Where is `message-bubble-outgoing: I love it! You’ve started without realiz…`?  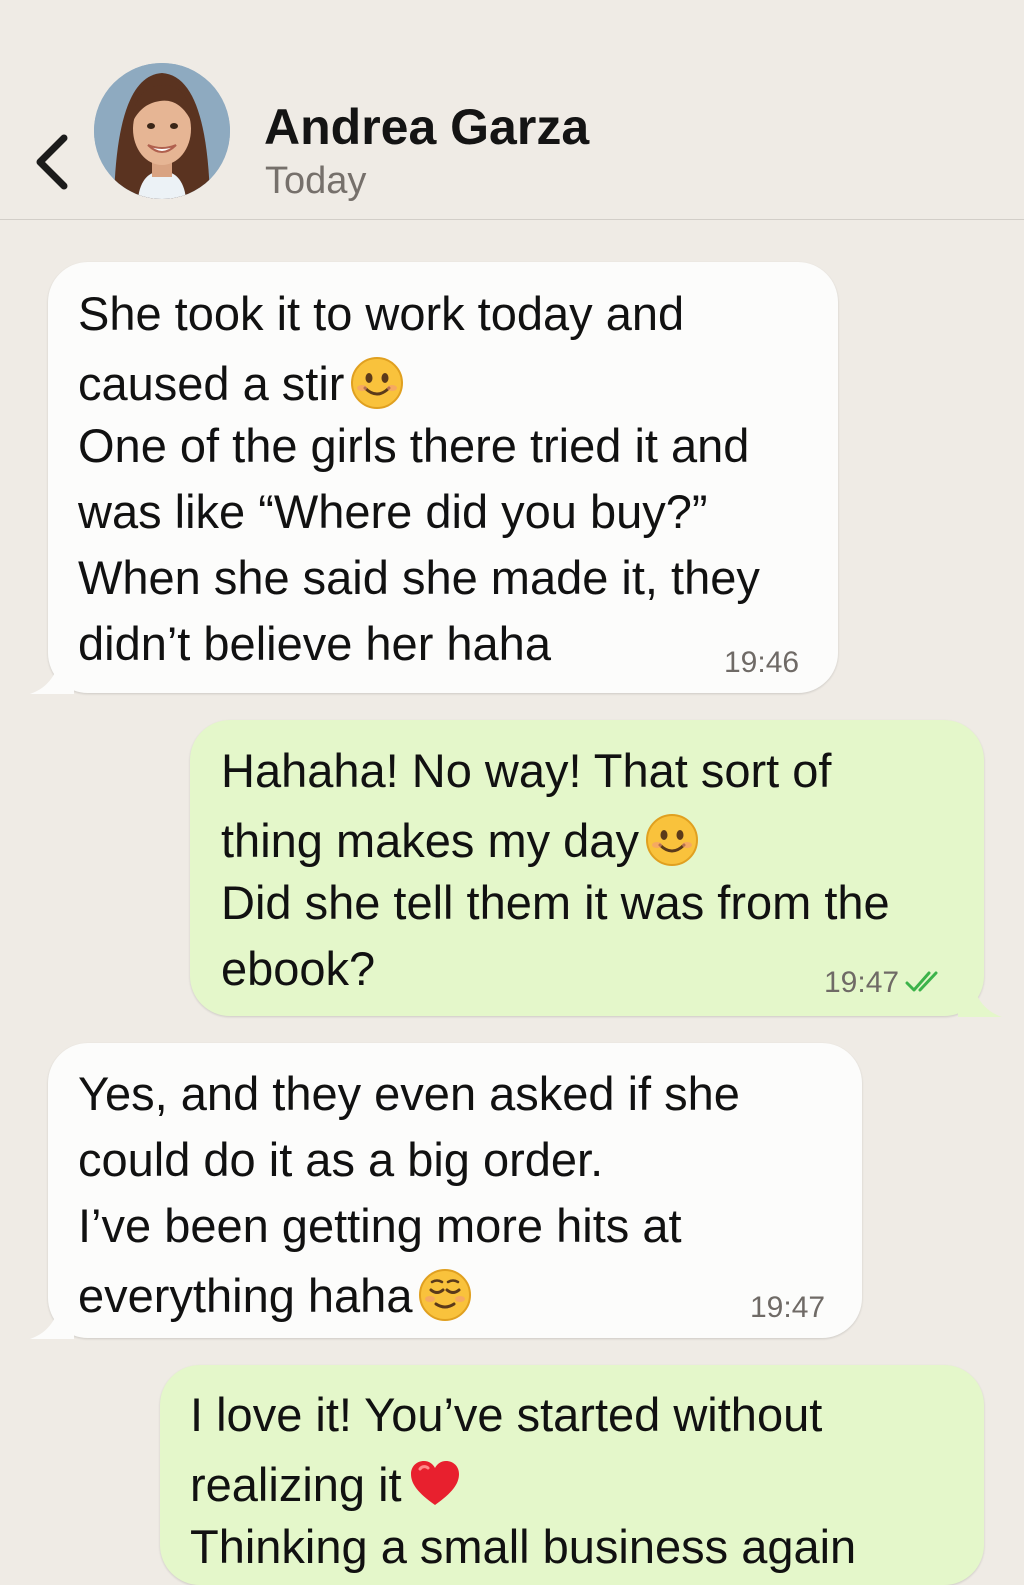
message-bubble-outgoing: I love it! You’ve started without realiz… is located at coordinates (572, 1475).